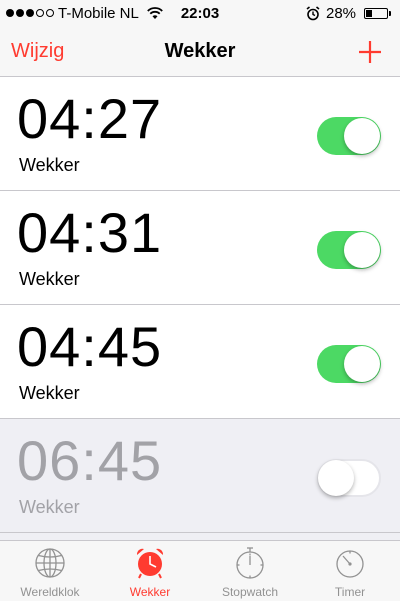 The width and height of the screenshot is (400, 601). What do you see at coordinates (250, 592) in the screenshot?
I see `tab-label: Stopwatch` at bounding box center [250, 592].